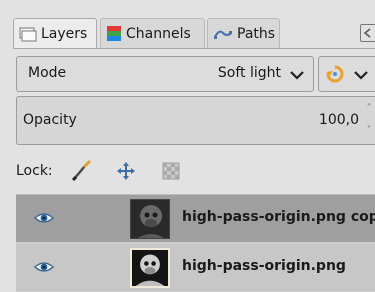  I want to click on channels-icon, so click(114, 33).